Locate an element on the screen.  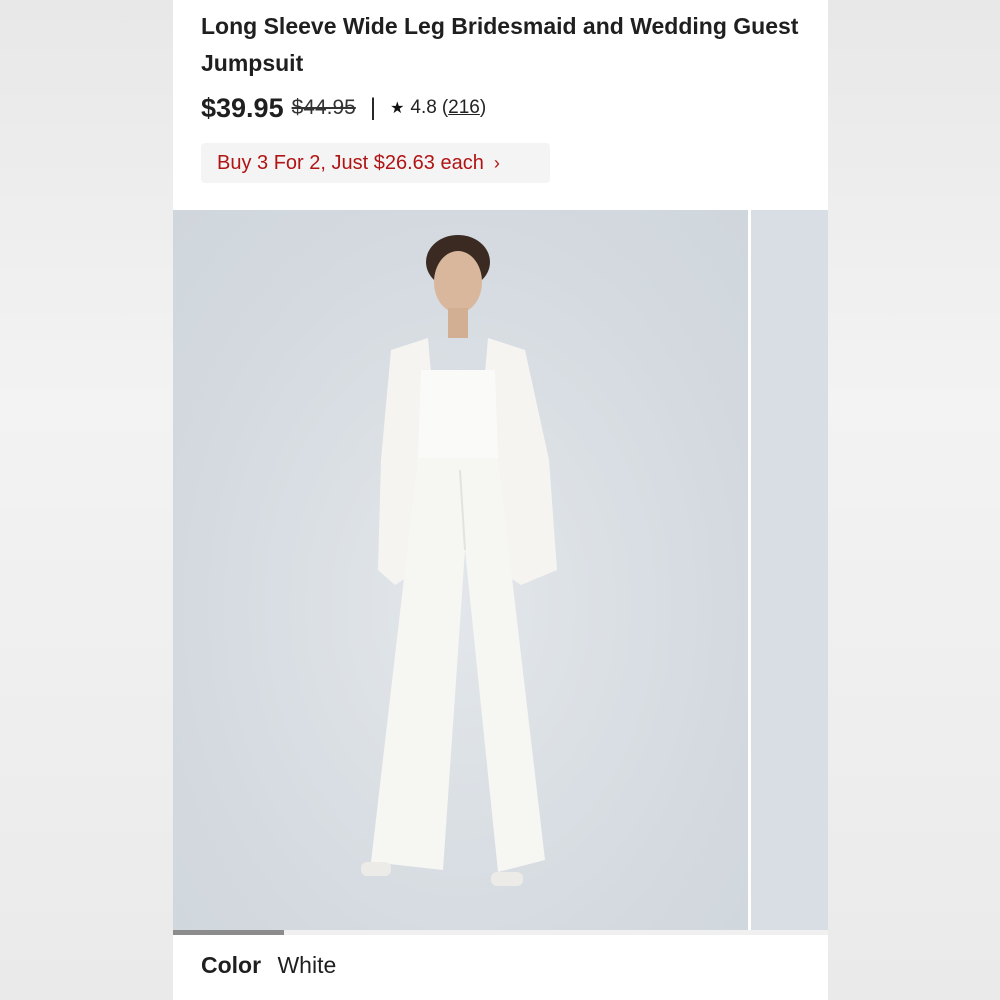
review-count-link: (216) is located at coordinates (464, 108).